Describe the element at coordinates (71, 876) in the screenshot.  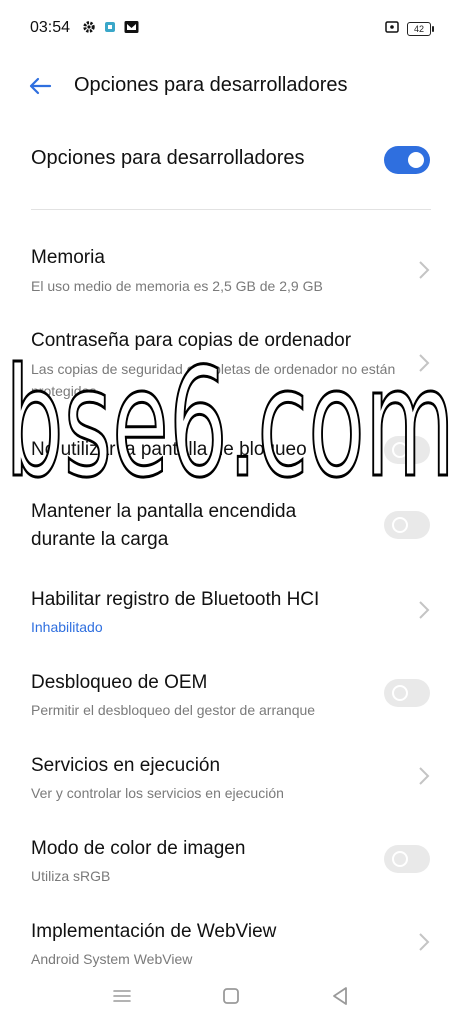
I see `item-subtitle: Utiliza sRGB` at that location.